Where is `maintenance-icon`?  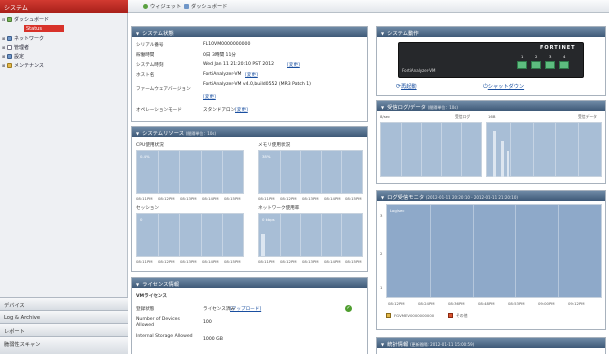 maintenance-icon is located at coordinates (9, 65).